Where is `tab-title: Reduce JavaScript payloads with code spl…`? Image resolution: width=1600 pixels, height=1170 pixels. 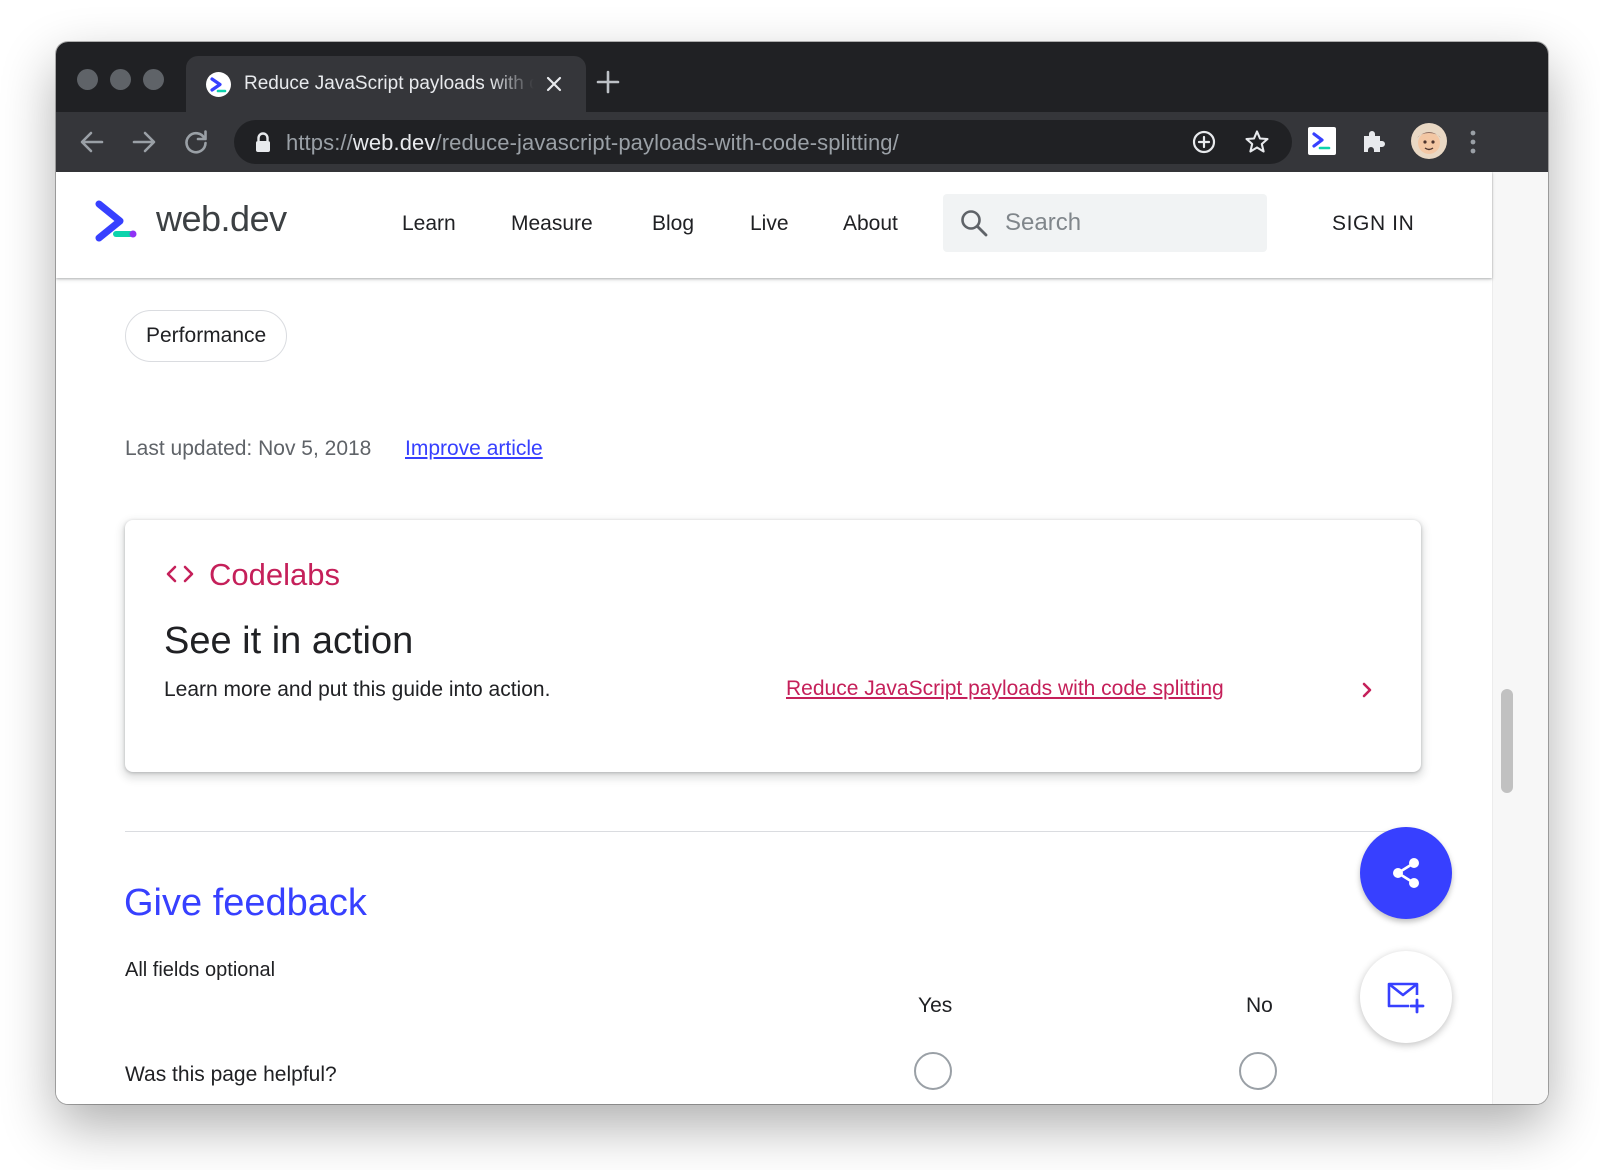 tab-title: Reduce JavaScript payloads with code spl… is located at coordinates (389, 83).